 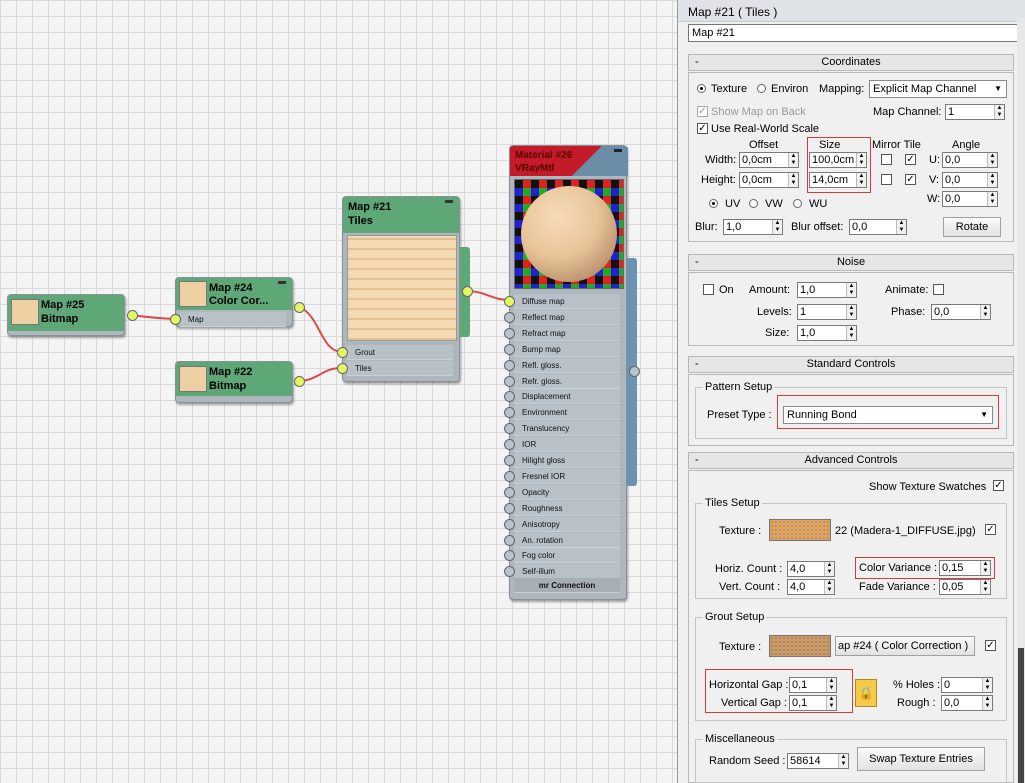 I want to click on use-real-world-scale-checkbox: ✓, so click(x=702, y=128).